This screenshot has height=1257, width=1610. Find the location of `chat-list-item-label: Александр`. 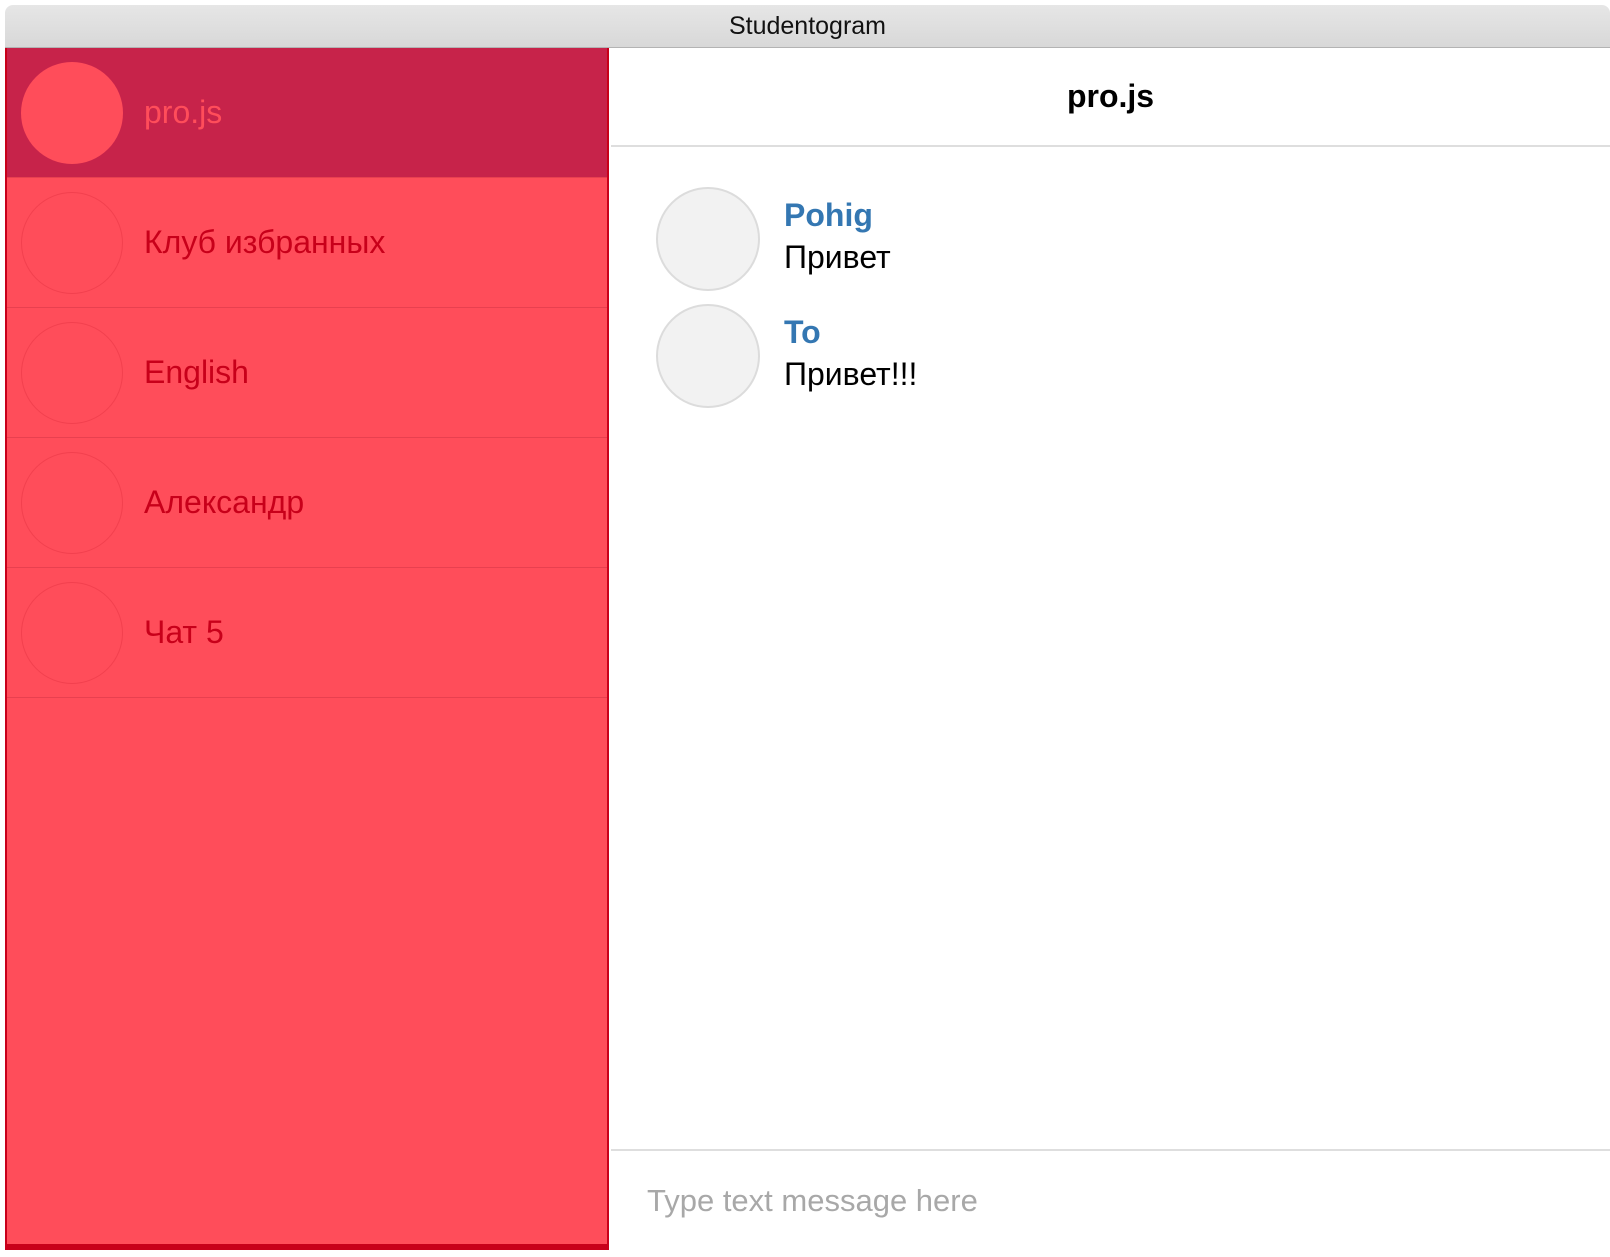

chat-list-item-label: Александр is located at coordinates (224, 502).